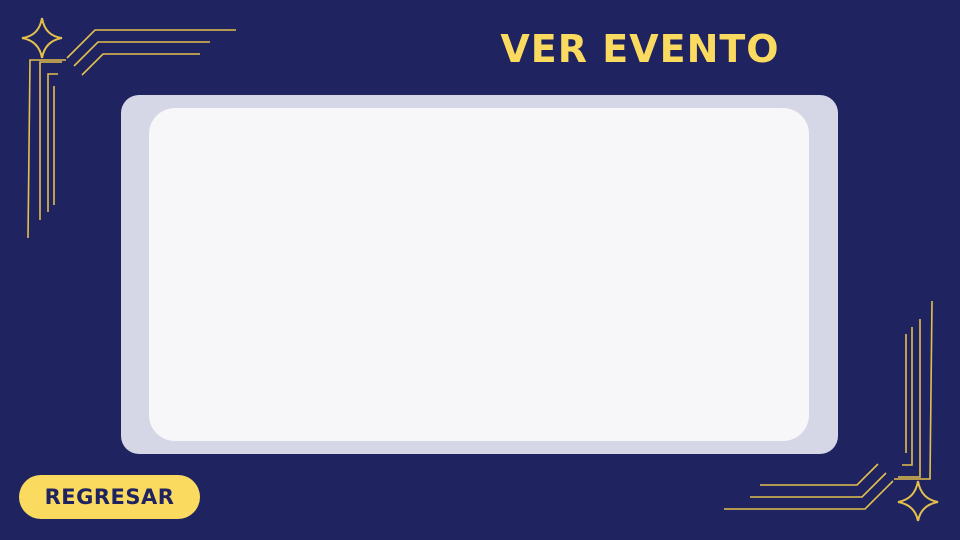  I want to click on corner-ornament-bottom-right, so click(831, 411).